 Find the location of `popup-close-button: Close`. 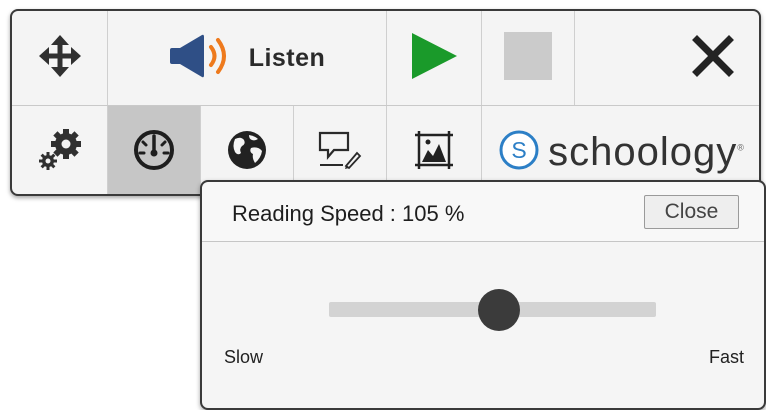

popup-close-button: Close is located at coordinates (691, 212).